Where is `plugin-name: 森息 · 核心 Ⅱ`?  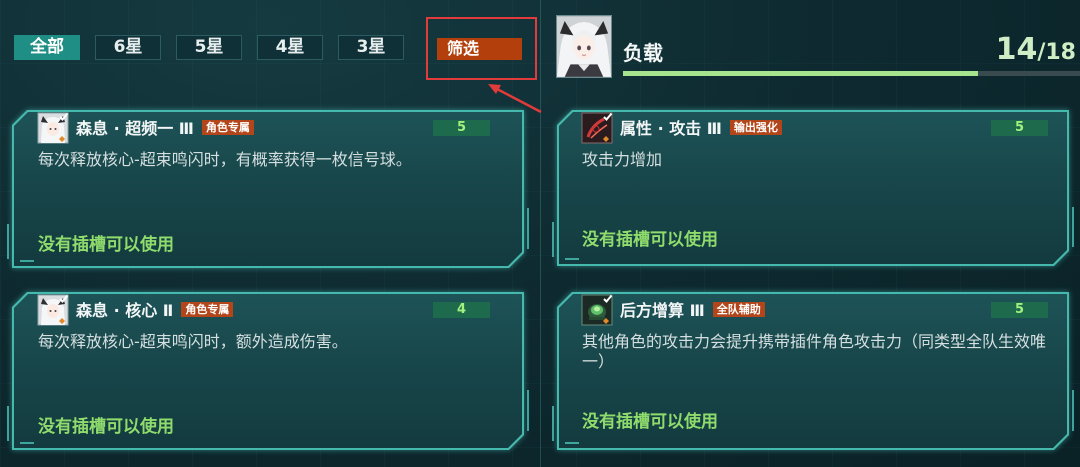
plugin-name: 森息 · 核心 Ⅱ is located at coordinates (125, 310).